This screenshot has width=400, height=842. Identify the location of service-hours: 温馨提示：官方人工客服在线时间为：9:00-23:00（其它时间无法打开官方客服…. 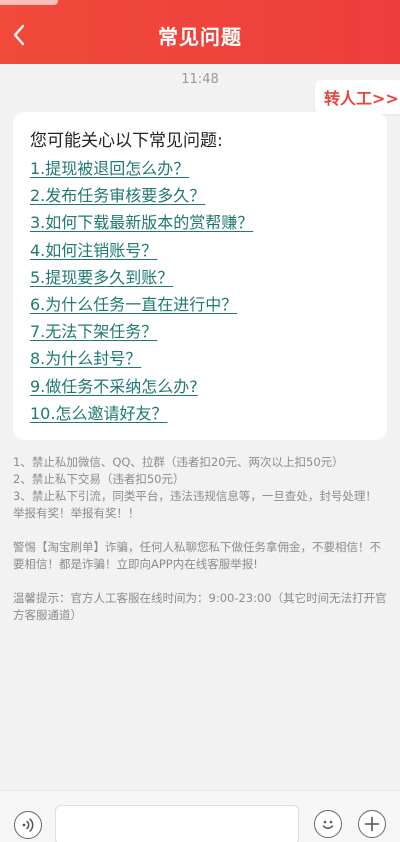
(200, 606).